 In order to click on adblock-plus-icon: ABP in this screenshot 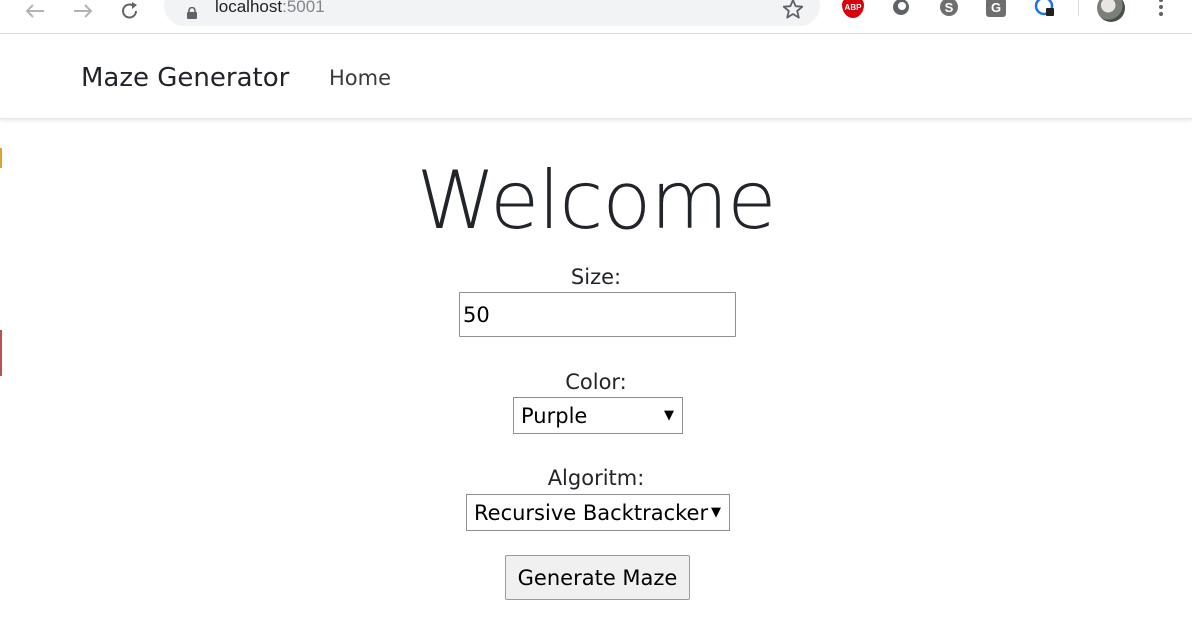, I will do `click(853, 9)`.